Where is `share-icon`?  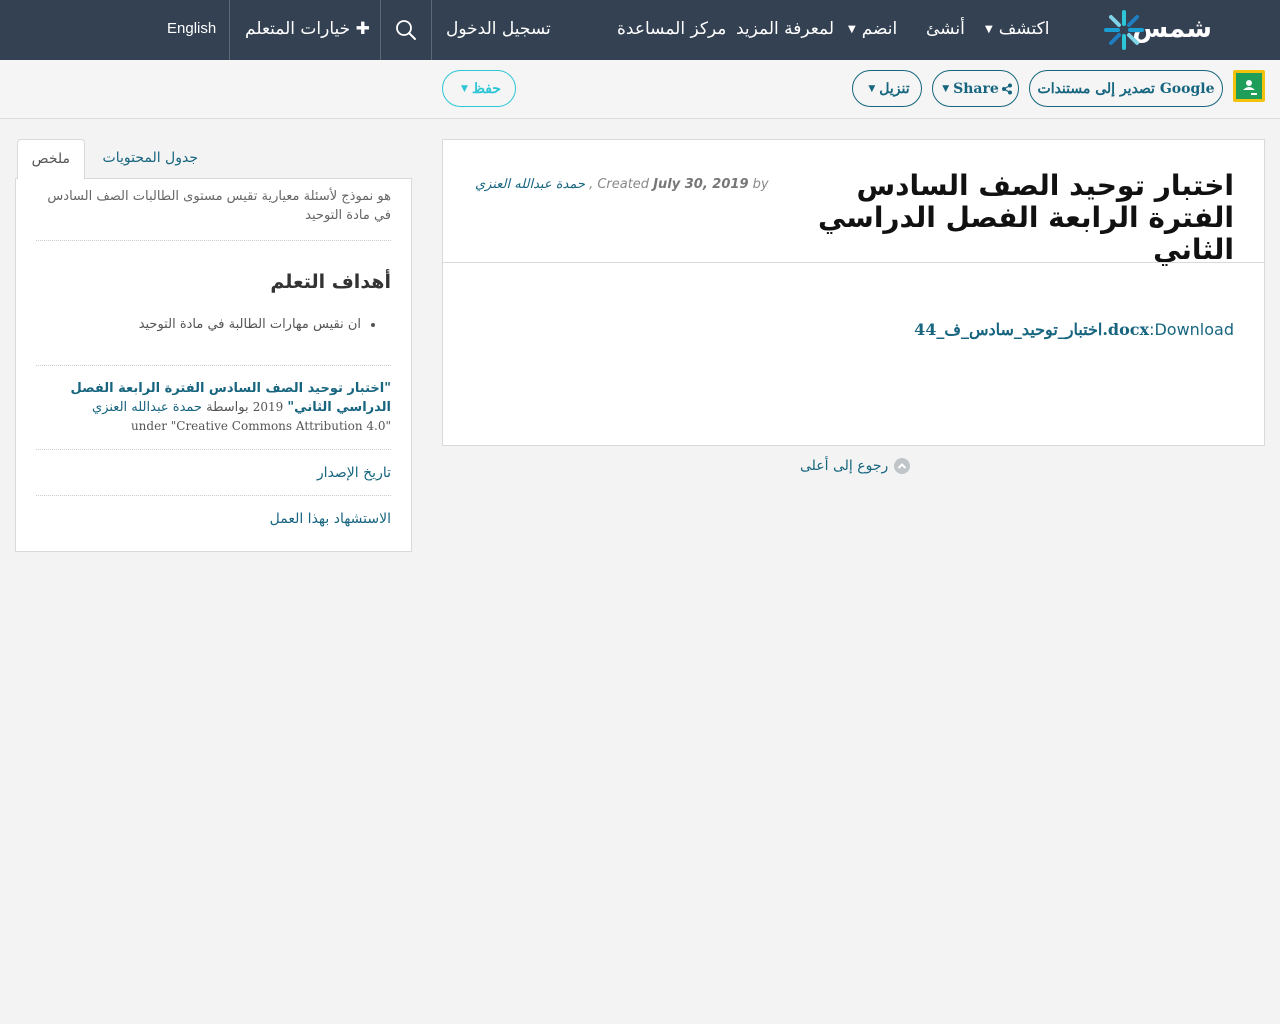
share-icon is located at coordinates (1006, 88).